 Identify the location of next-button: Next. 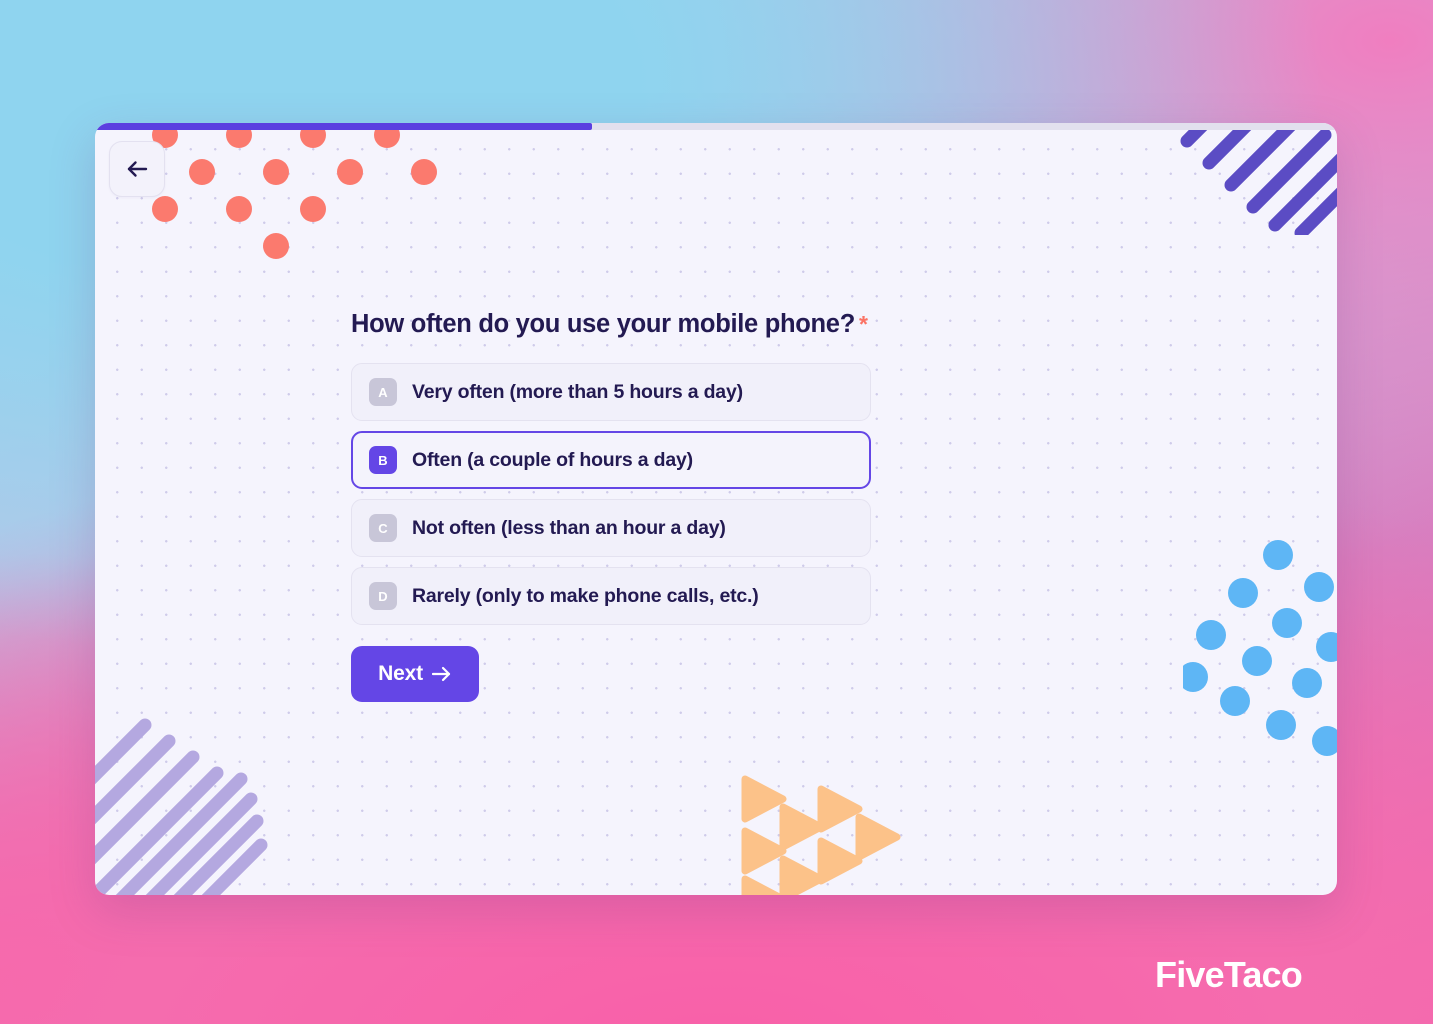
(415, 674).